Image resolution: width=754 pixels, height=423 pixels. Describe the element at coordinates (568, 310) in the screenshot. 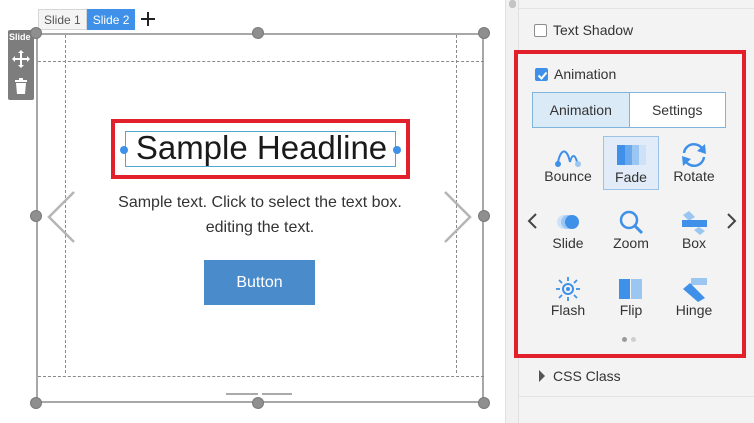

I see `effect-label: Flash` at that location.